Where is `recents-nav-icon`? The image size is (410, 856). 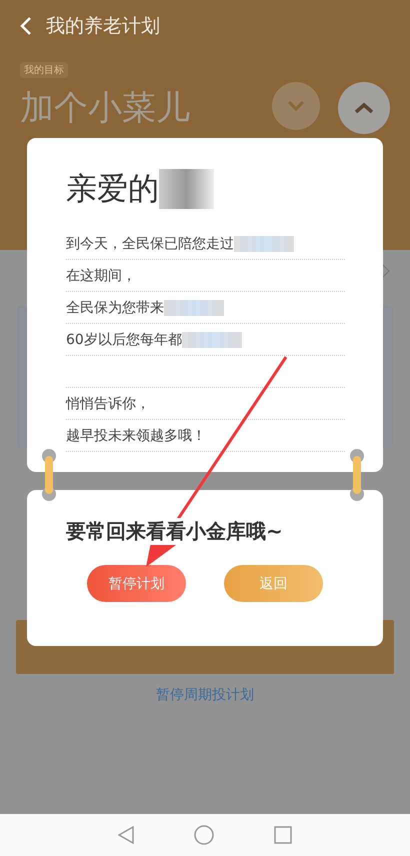 recents-nav-icon is located at coordinates (283, 835).